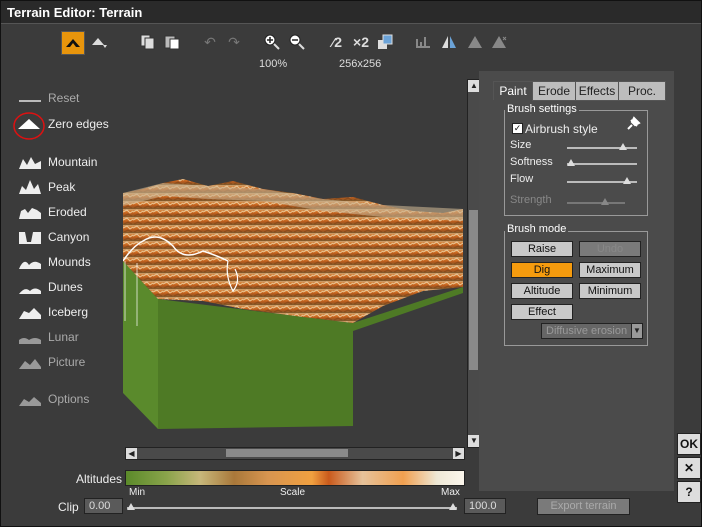 This screenshot has width=702, height=527. What do you see at coordinates (449, 42) in the screenshot?
I see `mirror-icon` at bounding box center [449, 42].